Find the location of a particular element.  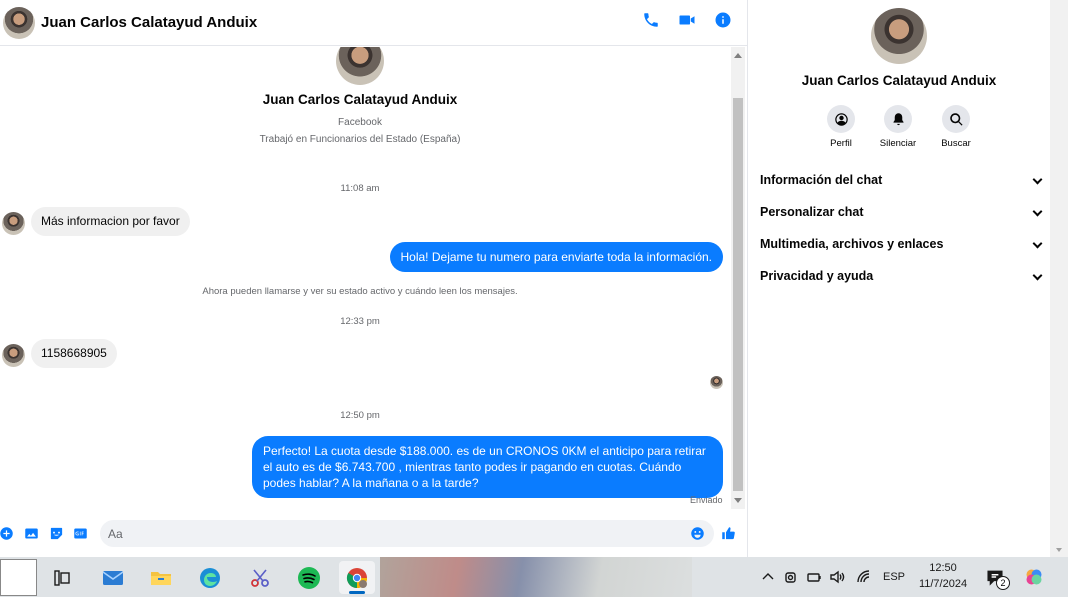

taskbar-background is located at coordinates (536, 577).